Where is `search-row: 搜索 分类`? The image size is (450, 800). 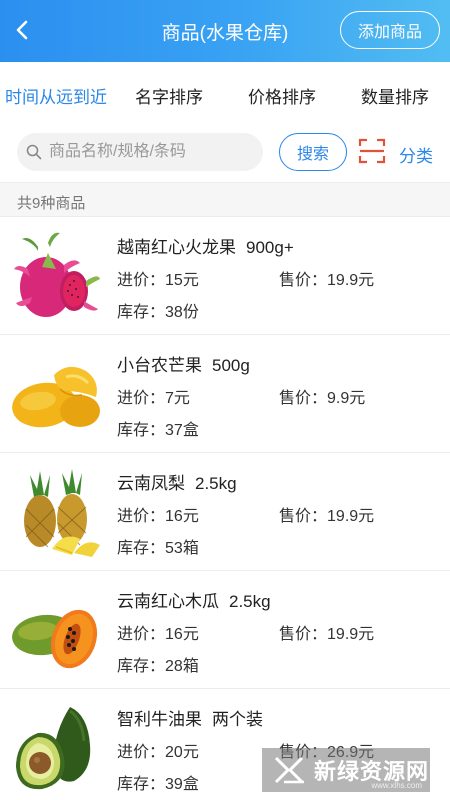
search-row: 搜索 分类 is located at coordinates (225, 153).